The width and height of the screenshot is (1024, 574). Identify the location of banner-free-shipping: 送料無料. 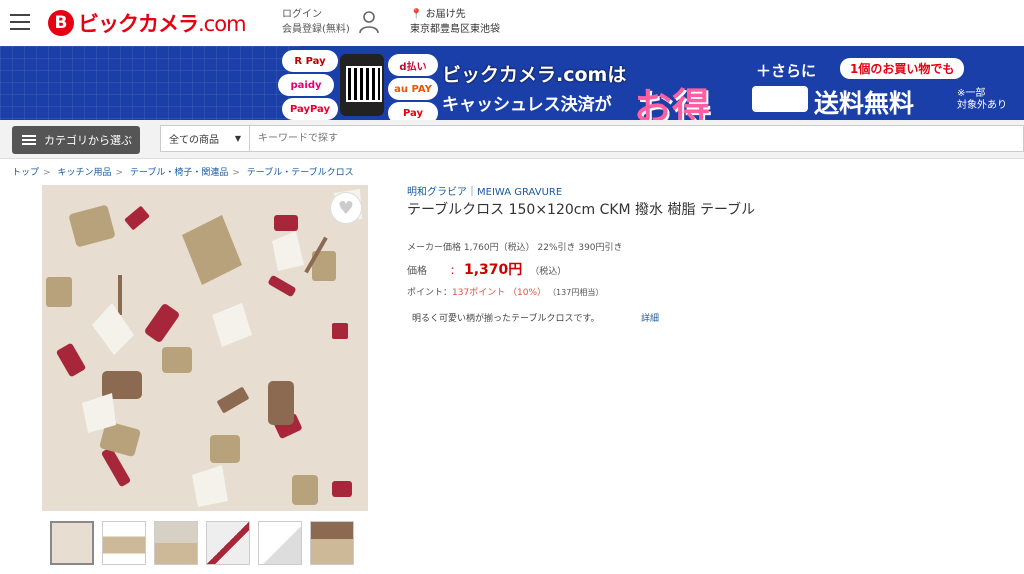
(864, 103).